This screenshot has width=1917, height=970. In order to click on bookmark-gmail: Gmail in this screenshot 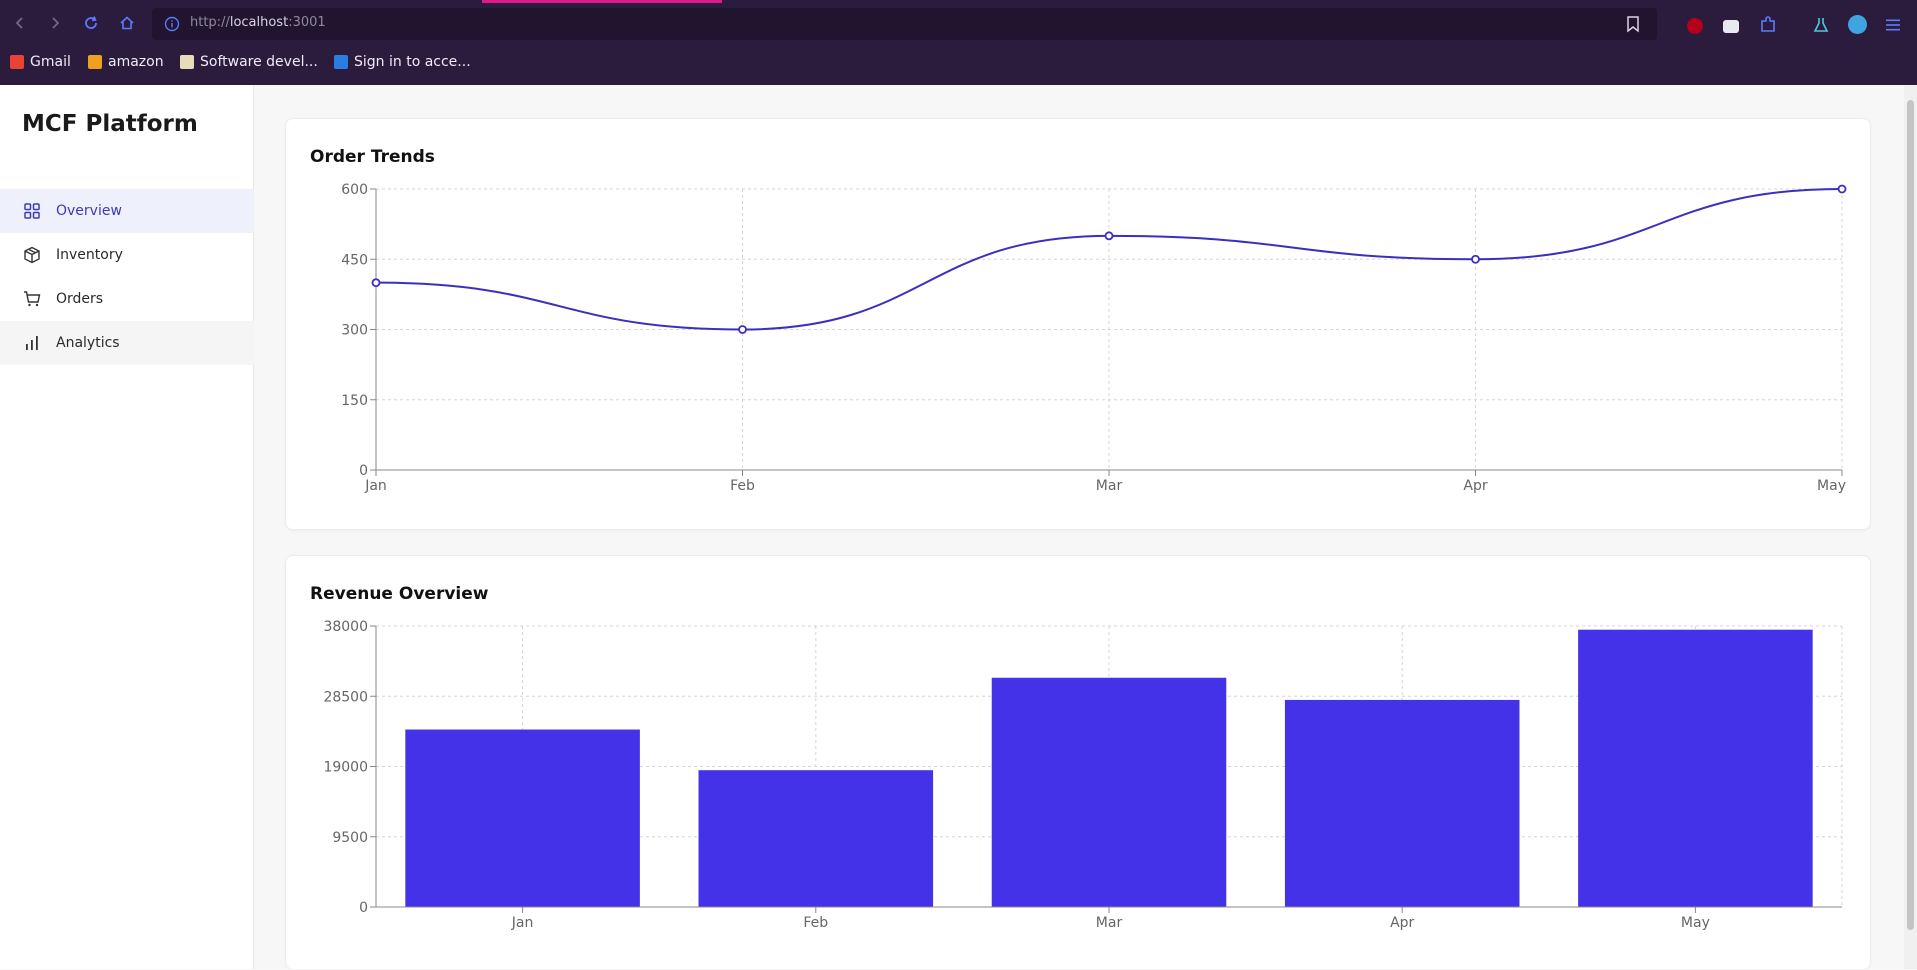, I will do `click(40, 62)`.